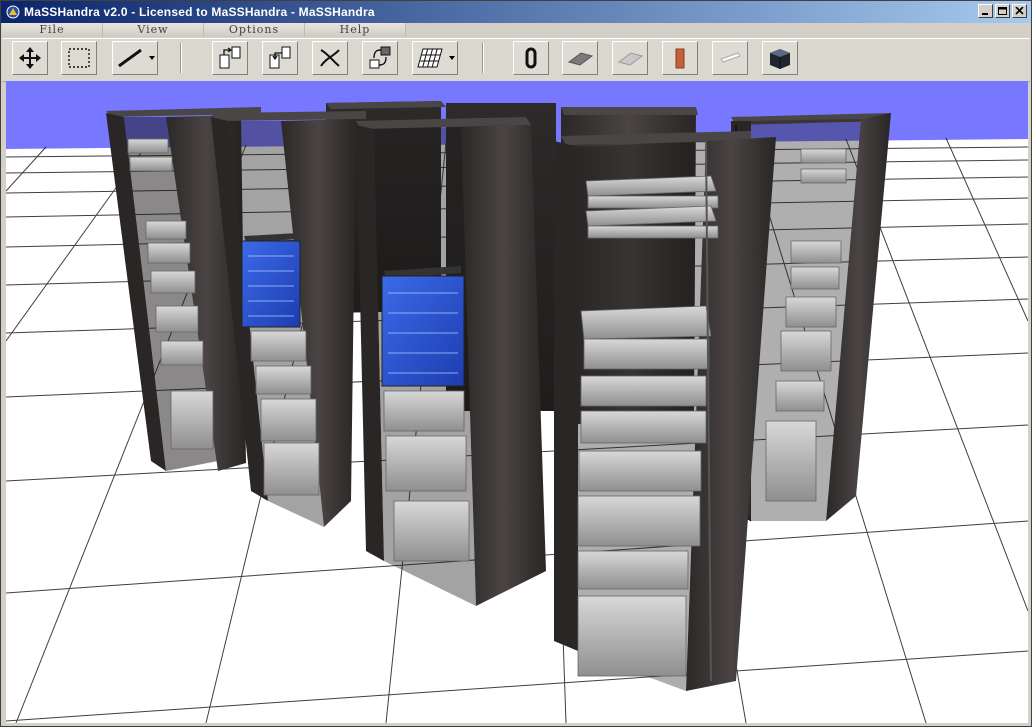  What do you see at coordinates (52, 30) in the screenshot?
I see `menu-file: File` at bounding box center [52, 30].